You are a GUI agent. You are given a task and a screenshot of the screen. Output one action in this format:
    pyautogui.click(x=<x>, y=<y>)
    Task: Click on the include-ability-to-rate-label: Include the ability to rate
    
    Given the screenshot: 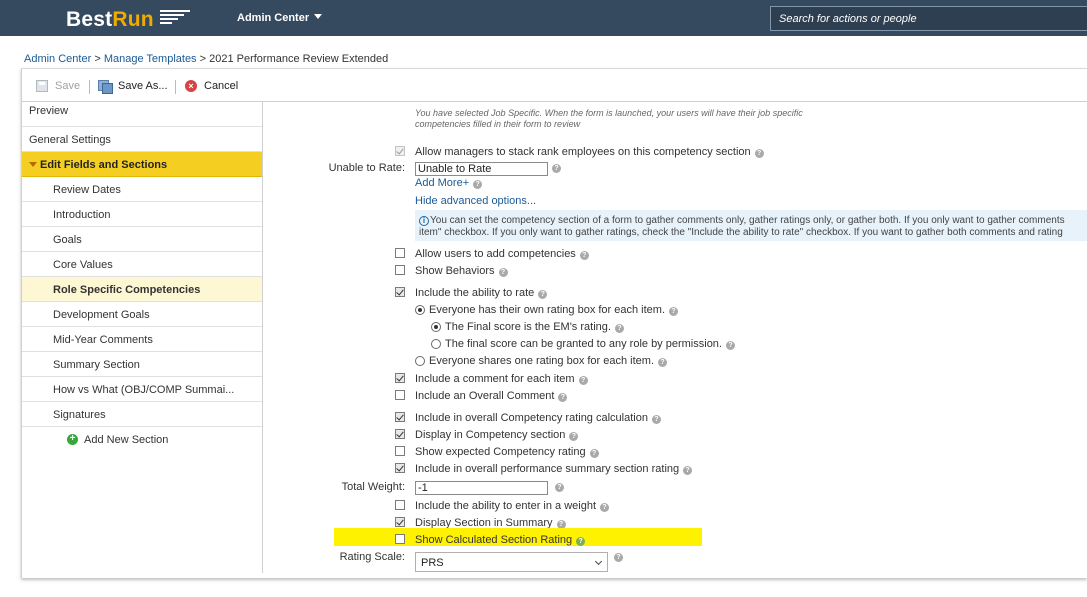 What is the action you would take?
    pyautogui.click(x=475, y=293)
    